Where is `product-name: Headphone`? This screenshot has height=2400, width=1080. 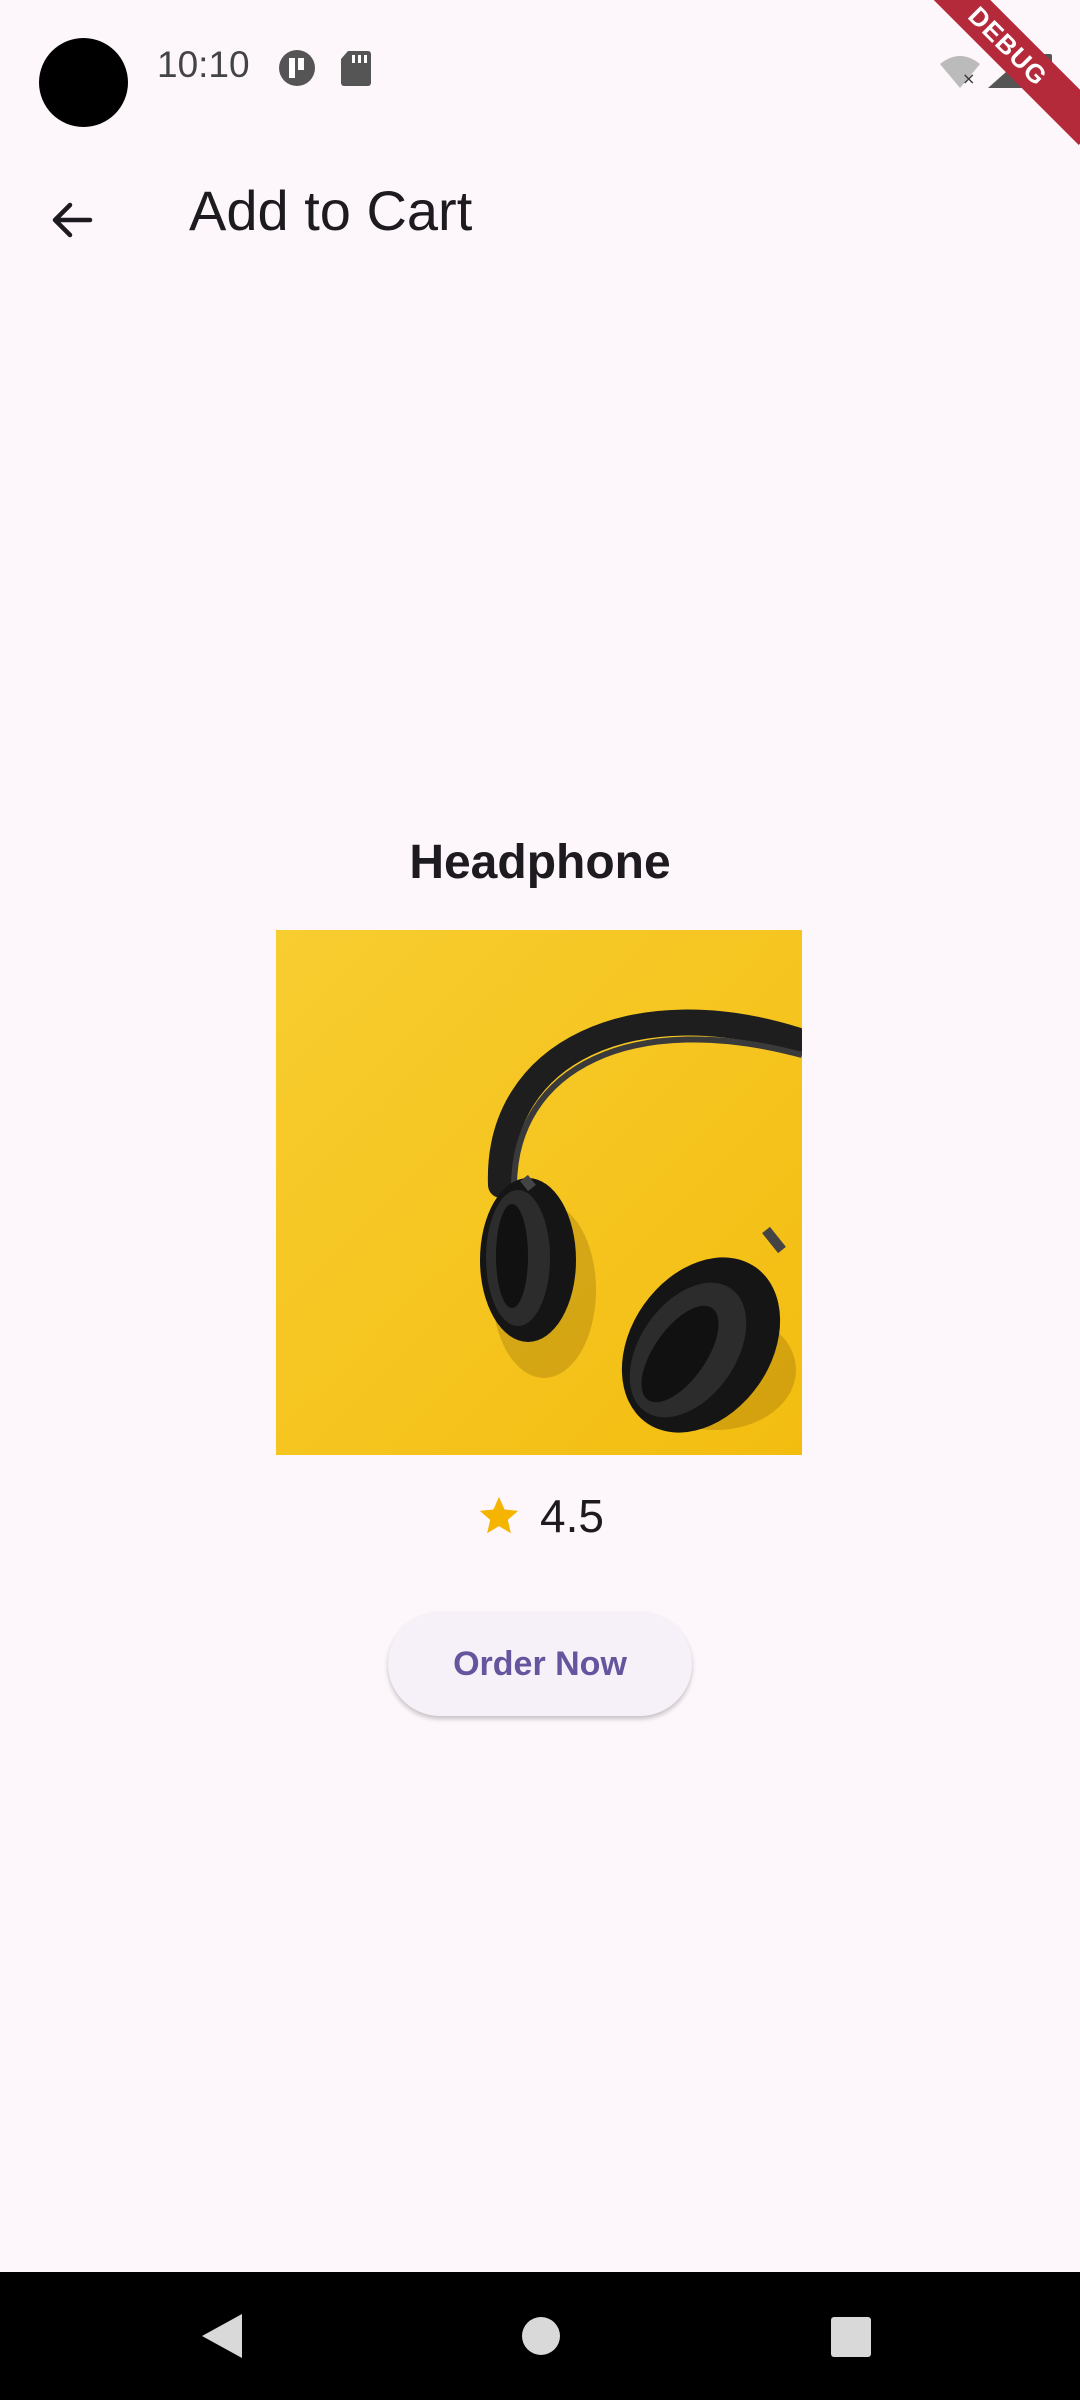
product-name: Headphone is located at coordinates (540, 862).